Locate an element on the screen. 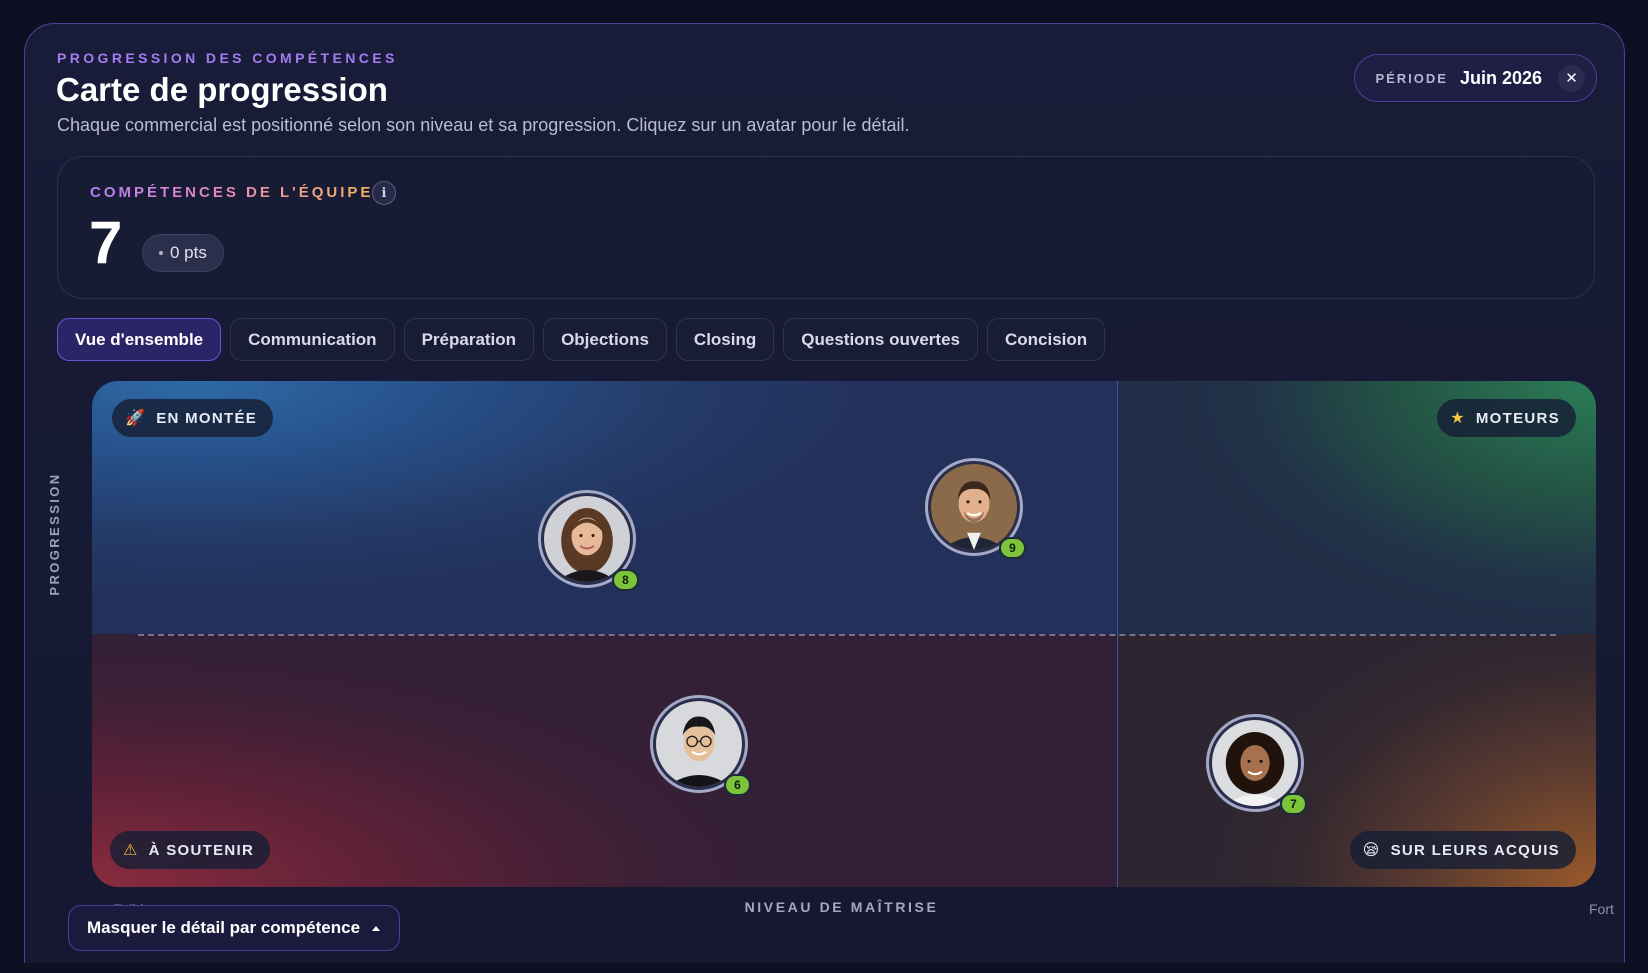 Image resolution: width=1648 pixels, height=973 pixels. tab-overview: Vue d'ensemble is located at coordinates (139, 339).